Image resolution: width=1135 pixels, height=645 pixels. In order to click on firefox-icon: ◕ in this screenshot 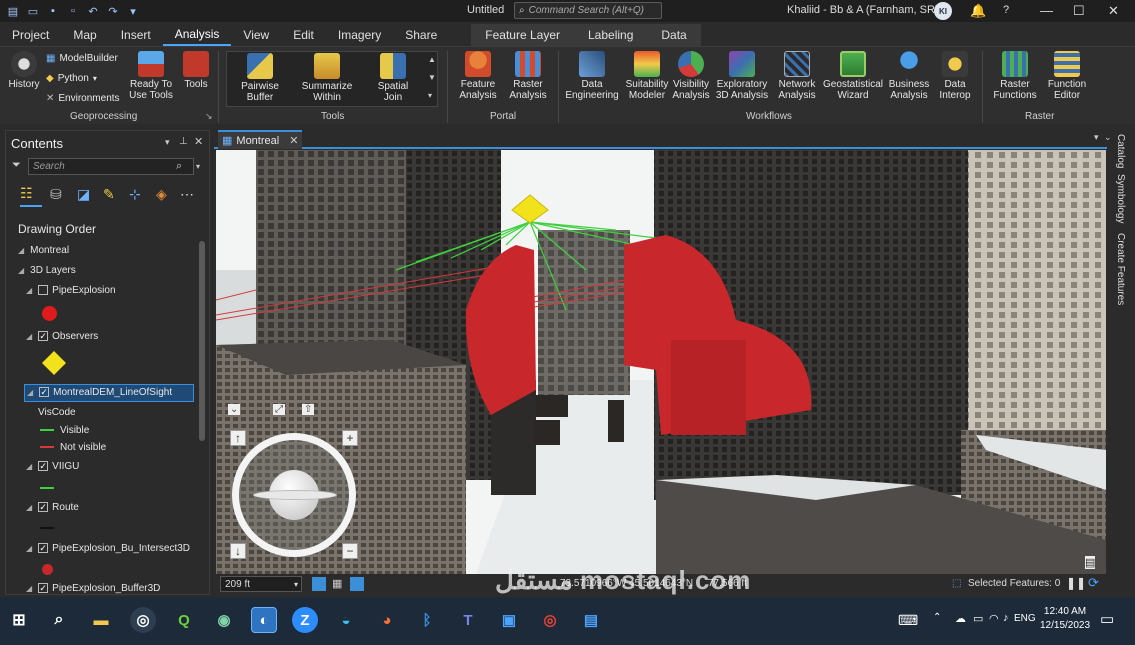, I will do `click(387, 620)`.